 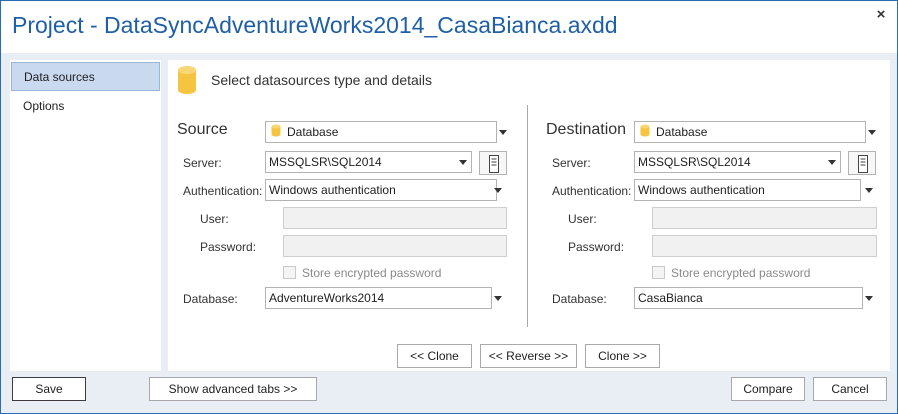 I want to click on destination-database-label: Database:, so click(x=579, y=299).